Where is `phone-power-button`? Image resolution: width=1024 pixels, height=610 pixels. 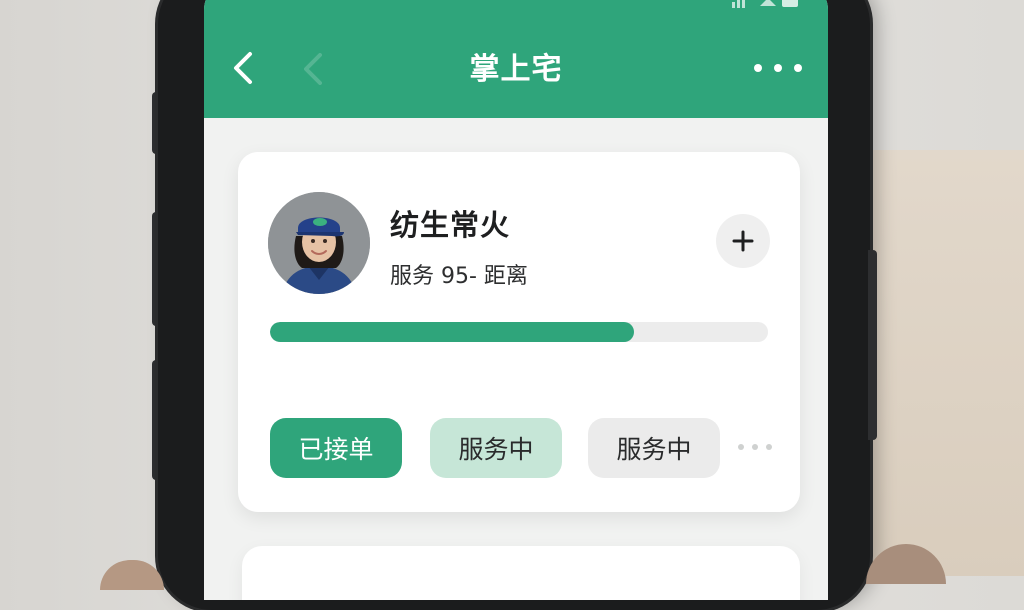 phone-power-button is located at coordinates (872, 345).